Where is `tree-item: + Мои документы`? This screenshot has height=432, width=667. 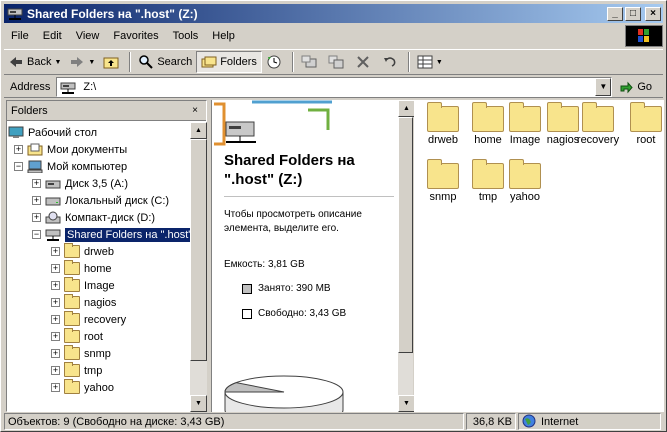 tree-item: + Мои документы is located at coordinates (70, 149).